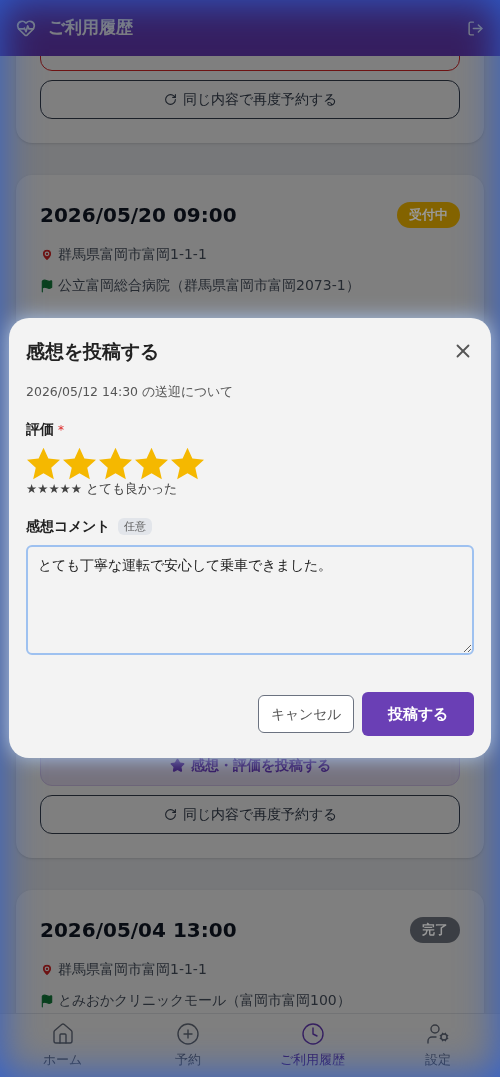  Describe the element at coordinates (61, 430) in the screenshot. I see `required-mark: *` at that location.